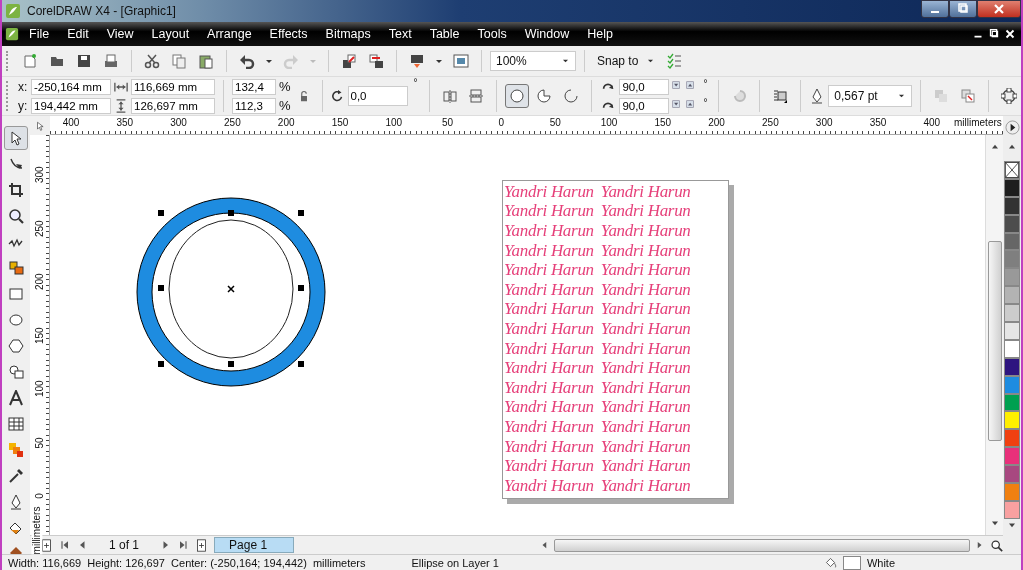 This screenshot has width=1023, height=570. What do you see at coordinates (377, 96) in the screenshot?
I see `rotation-field: 0,0` at bounding box center [377, 96].